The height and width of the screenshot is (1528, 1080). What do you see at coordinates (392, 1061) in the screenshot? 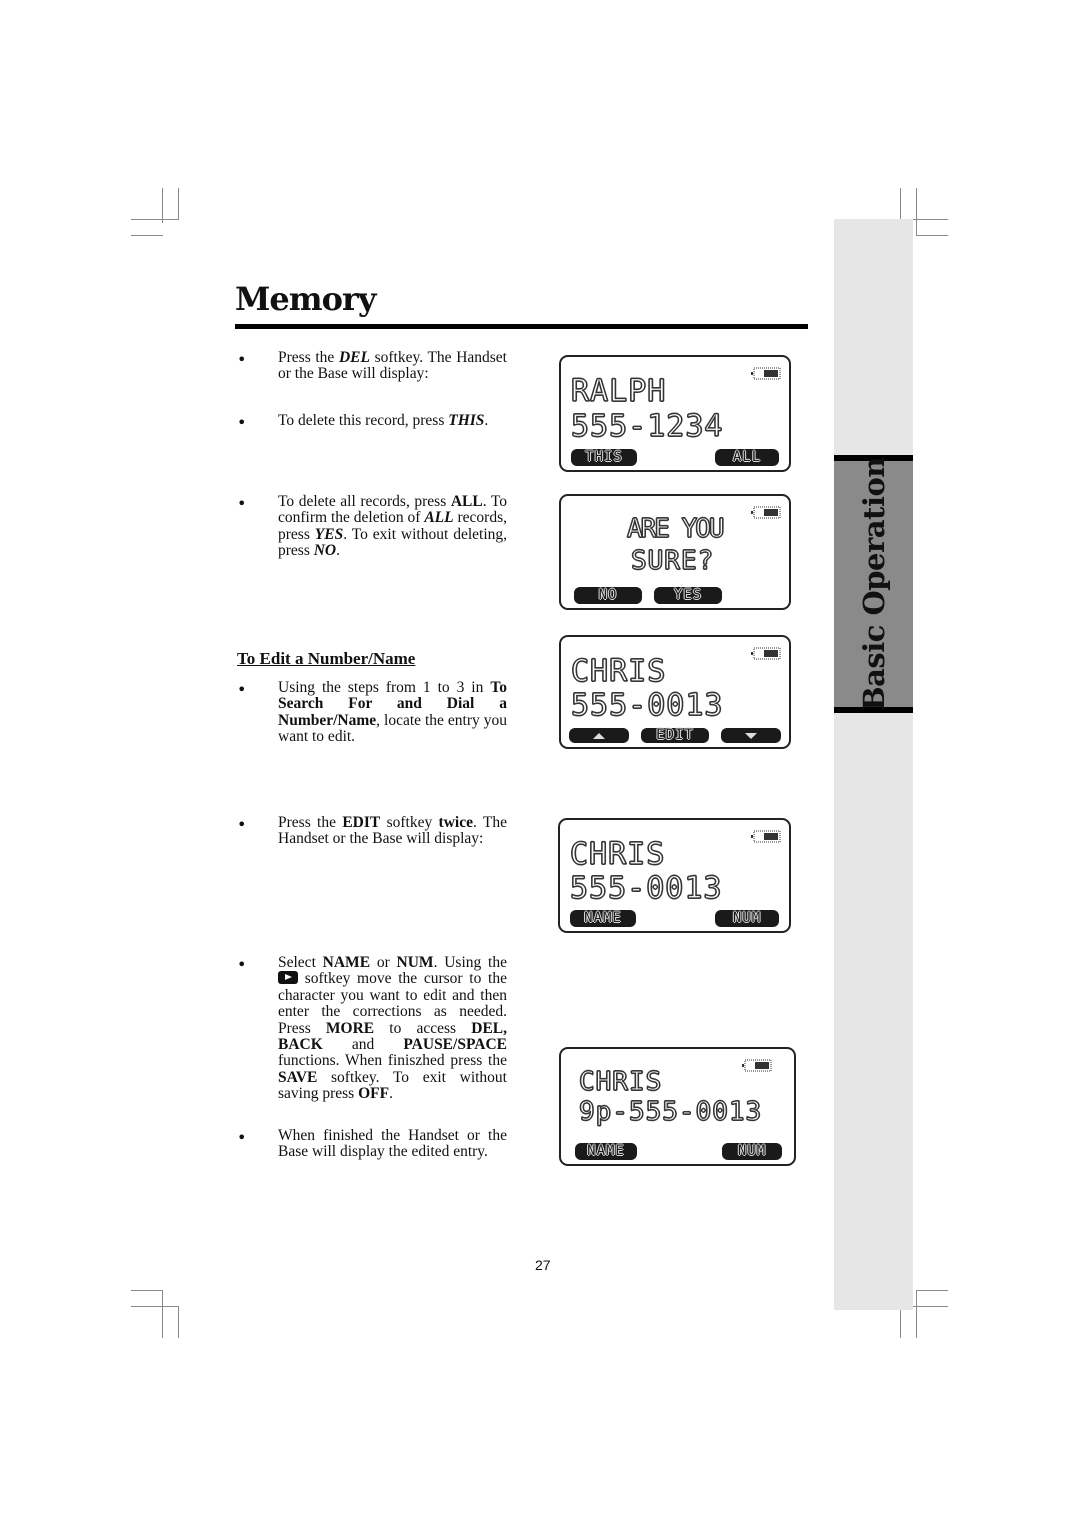
I see `text-run: functions. When finiszhed press the` at bounding box center [392, 1061].